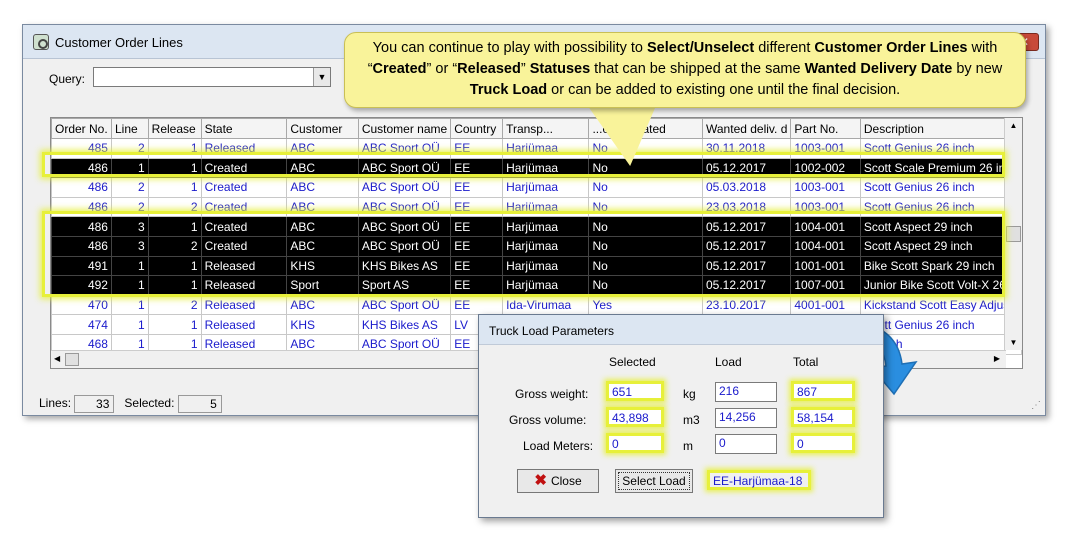 This screenshot has width=1070, height=540. What do you see at coordinates (697, 69) in the screenshot?
I see `callout-text: that can be shipped at the same` at bounding box center [697, 69].